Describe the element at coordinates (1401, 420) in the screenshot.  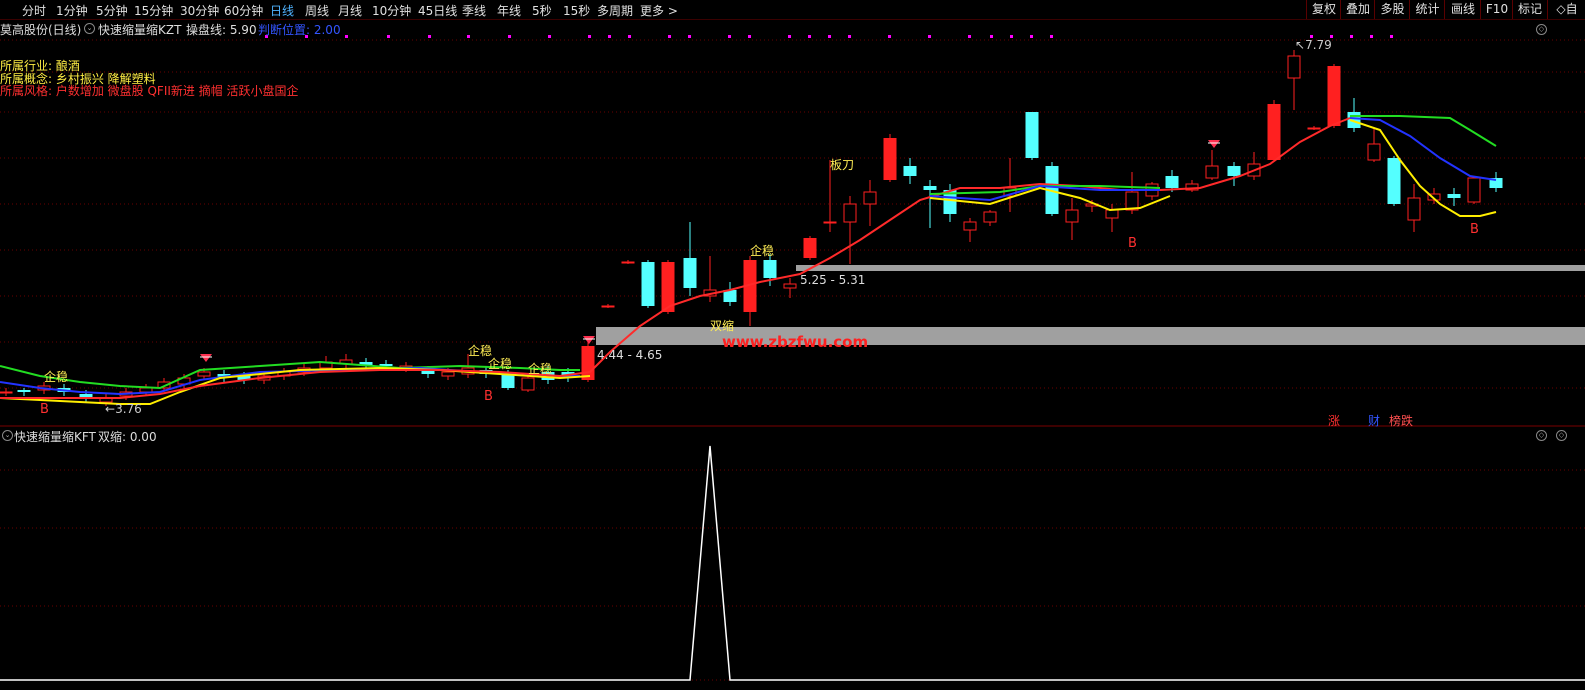
I see `tag-bangdie: 榜跌` at that location.